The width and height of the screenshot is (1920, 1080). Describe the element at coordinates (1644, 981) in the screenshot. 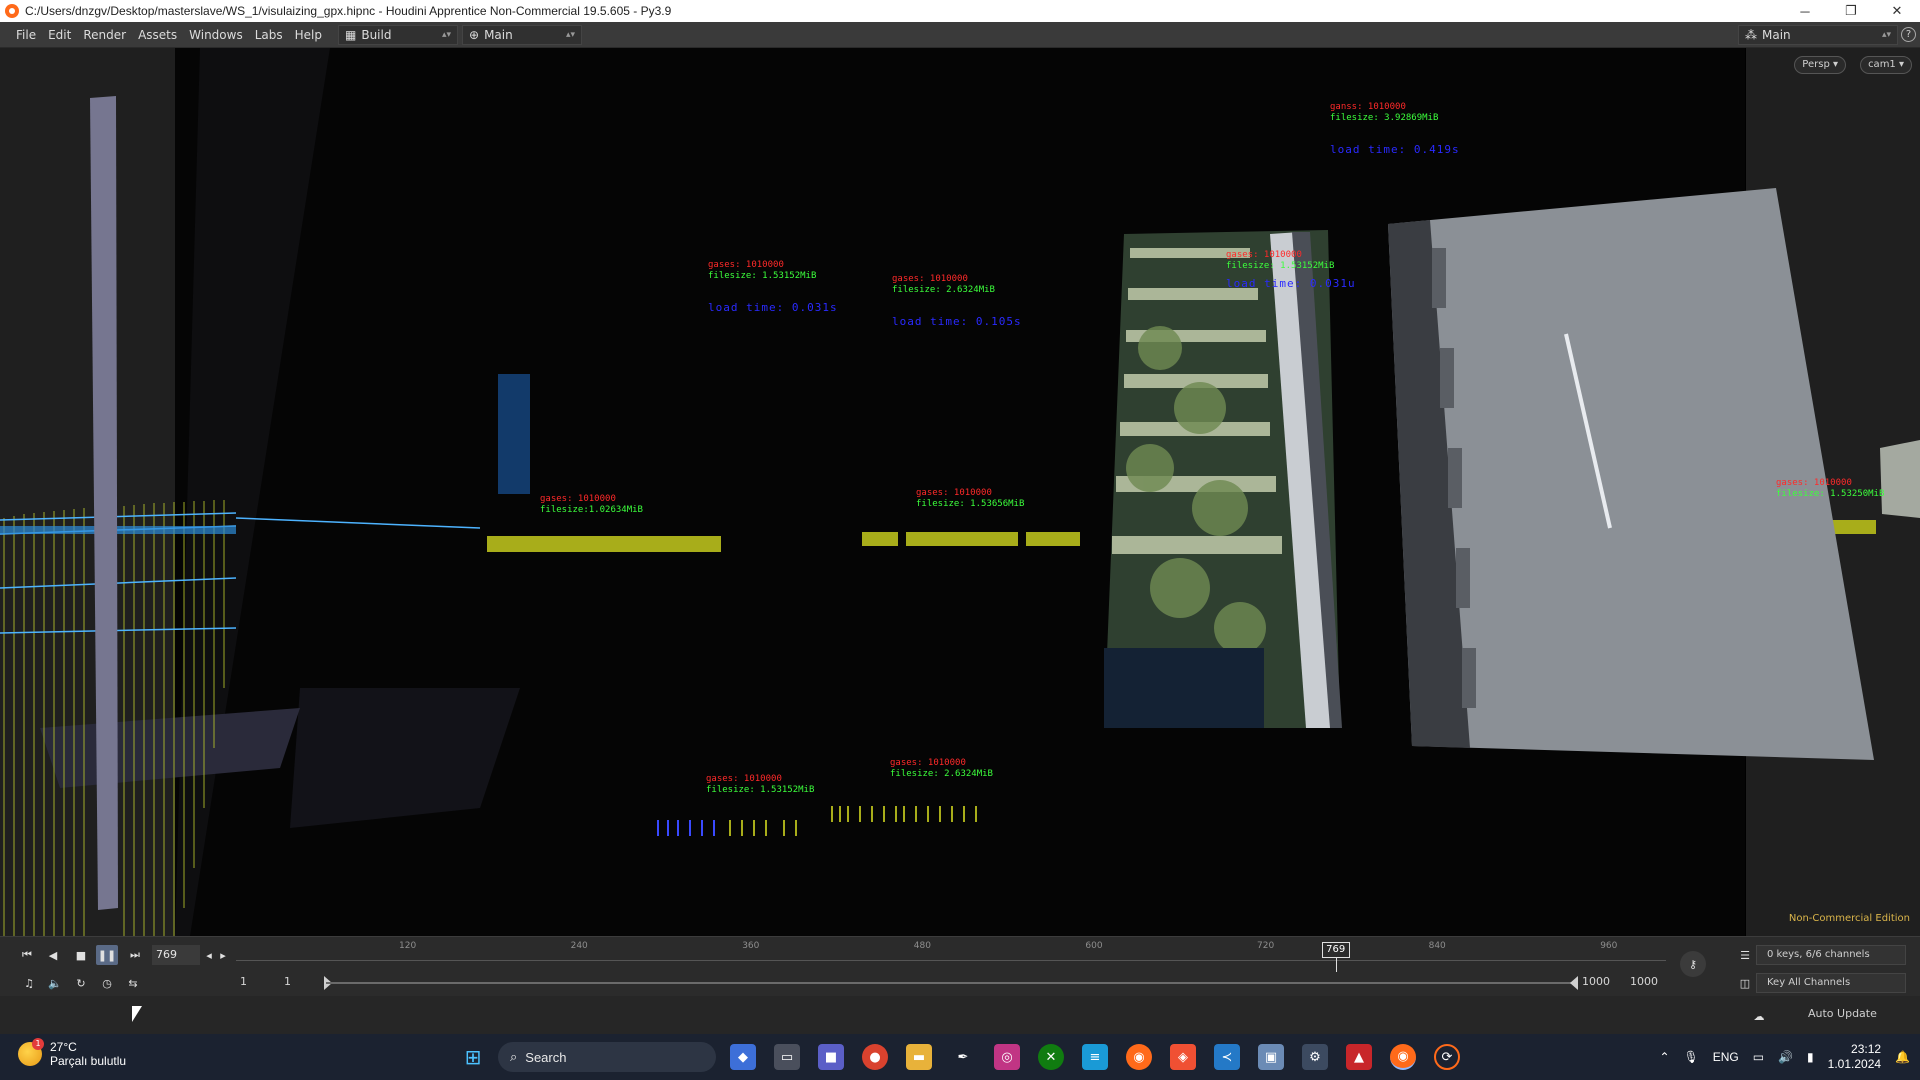

I see `global-end-field: 1000` at that location.